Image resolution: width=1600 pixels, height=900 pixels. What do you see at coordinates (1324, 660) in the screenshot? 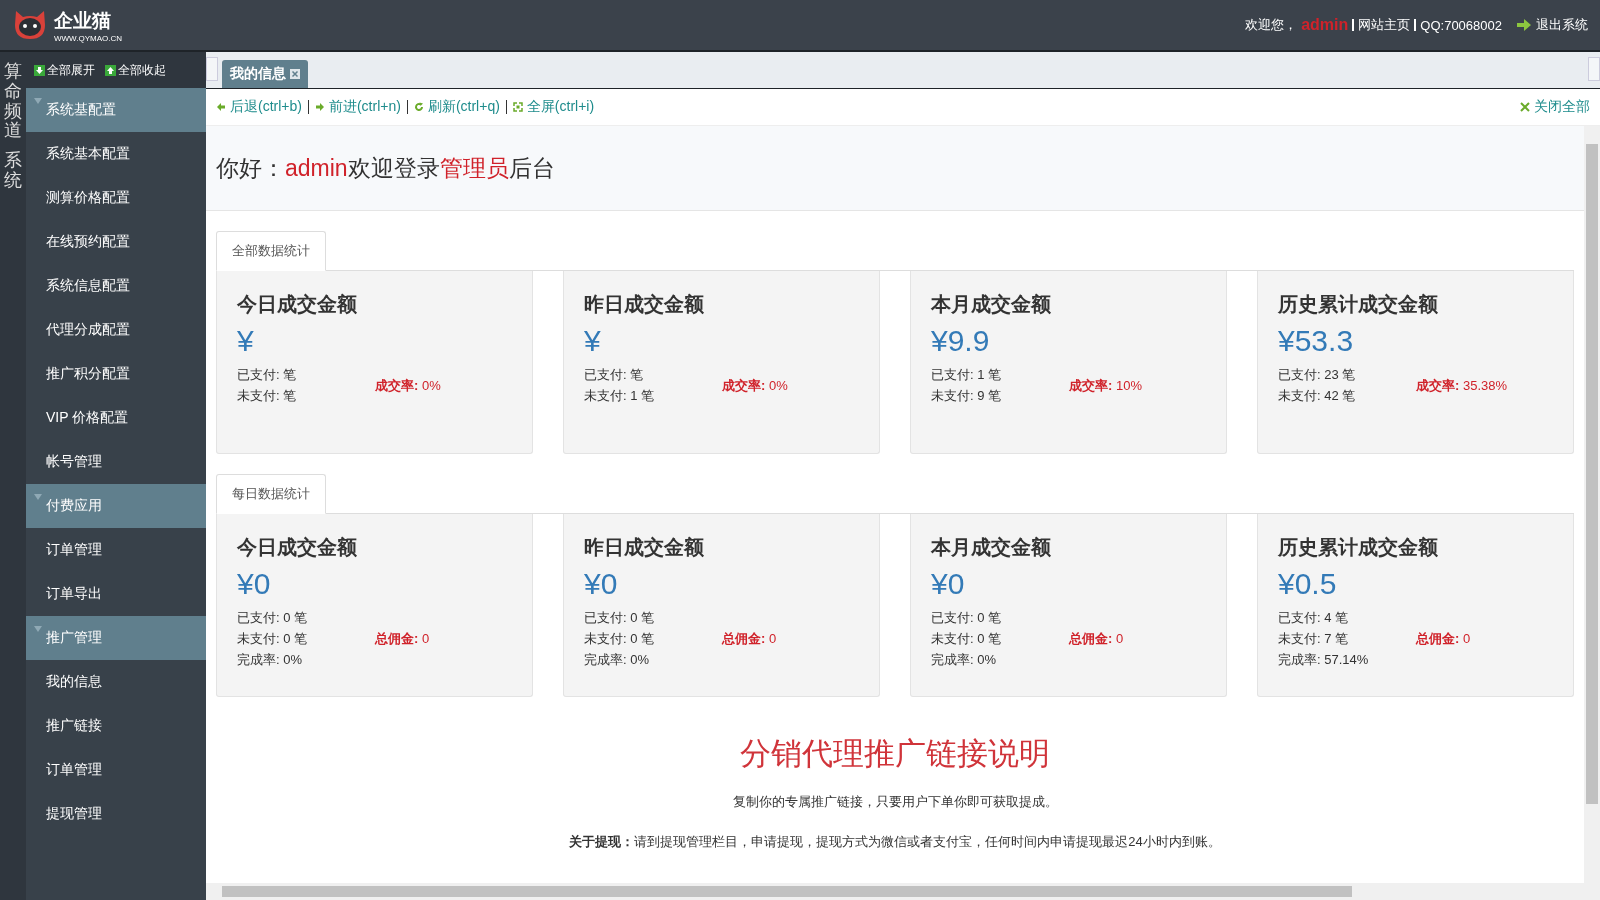
I see `stat-line: 完成率: 57.14%` at bounding box center [1324, 660].